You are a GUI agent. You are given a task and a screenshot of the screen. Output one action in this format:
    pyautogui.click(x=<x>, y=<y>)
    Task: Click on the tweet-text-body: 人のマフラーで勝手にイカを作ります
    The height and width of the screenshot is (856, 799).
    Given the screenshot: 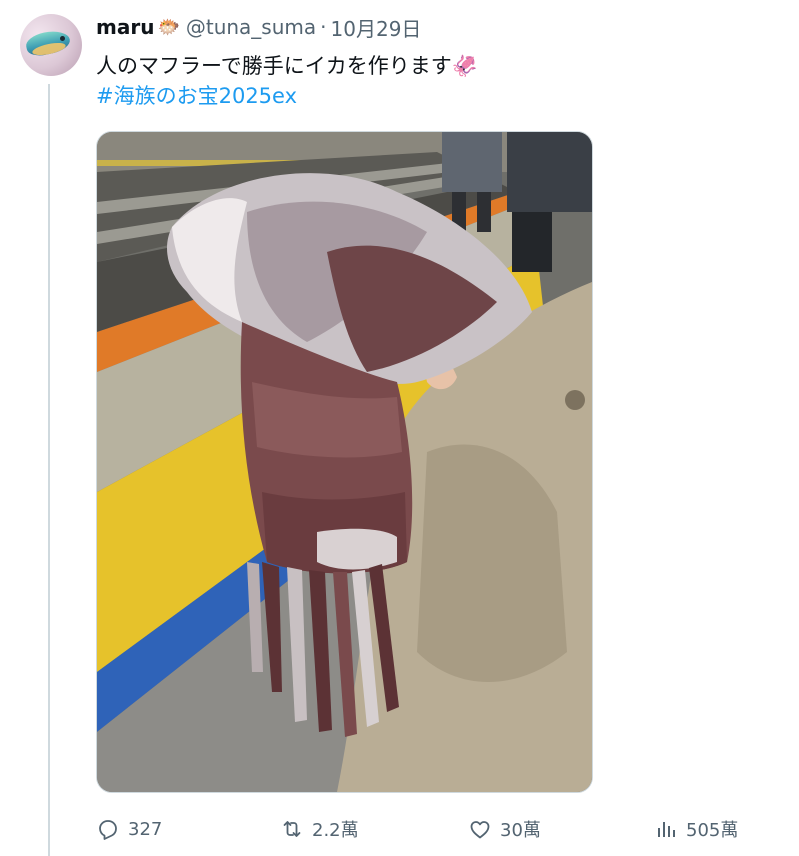 What is the action you would take?
    pyautogui.click(x=274, y=66)
    